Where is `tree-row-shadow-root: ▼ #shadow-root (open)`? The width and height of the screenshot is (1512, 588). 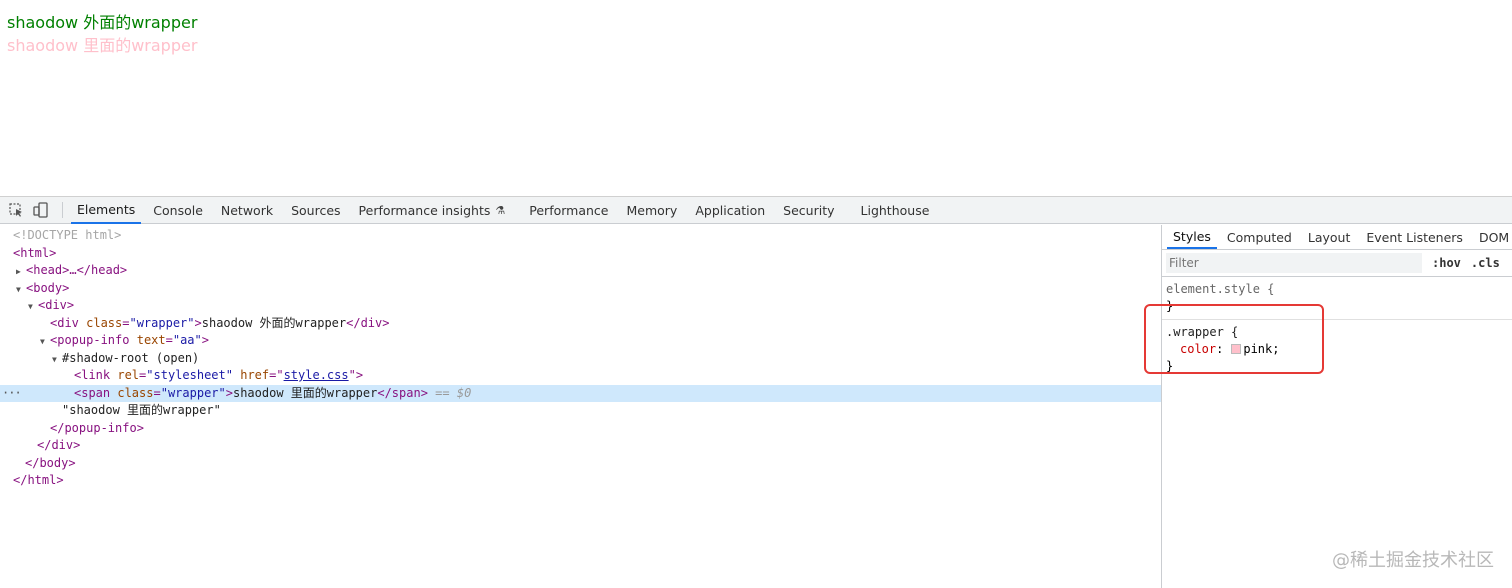 tree-row-shadow-root: ▼ #shadow-root (open) is located at coordinates (580, 359).